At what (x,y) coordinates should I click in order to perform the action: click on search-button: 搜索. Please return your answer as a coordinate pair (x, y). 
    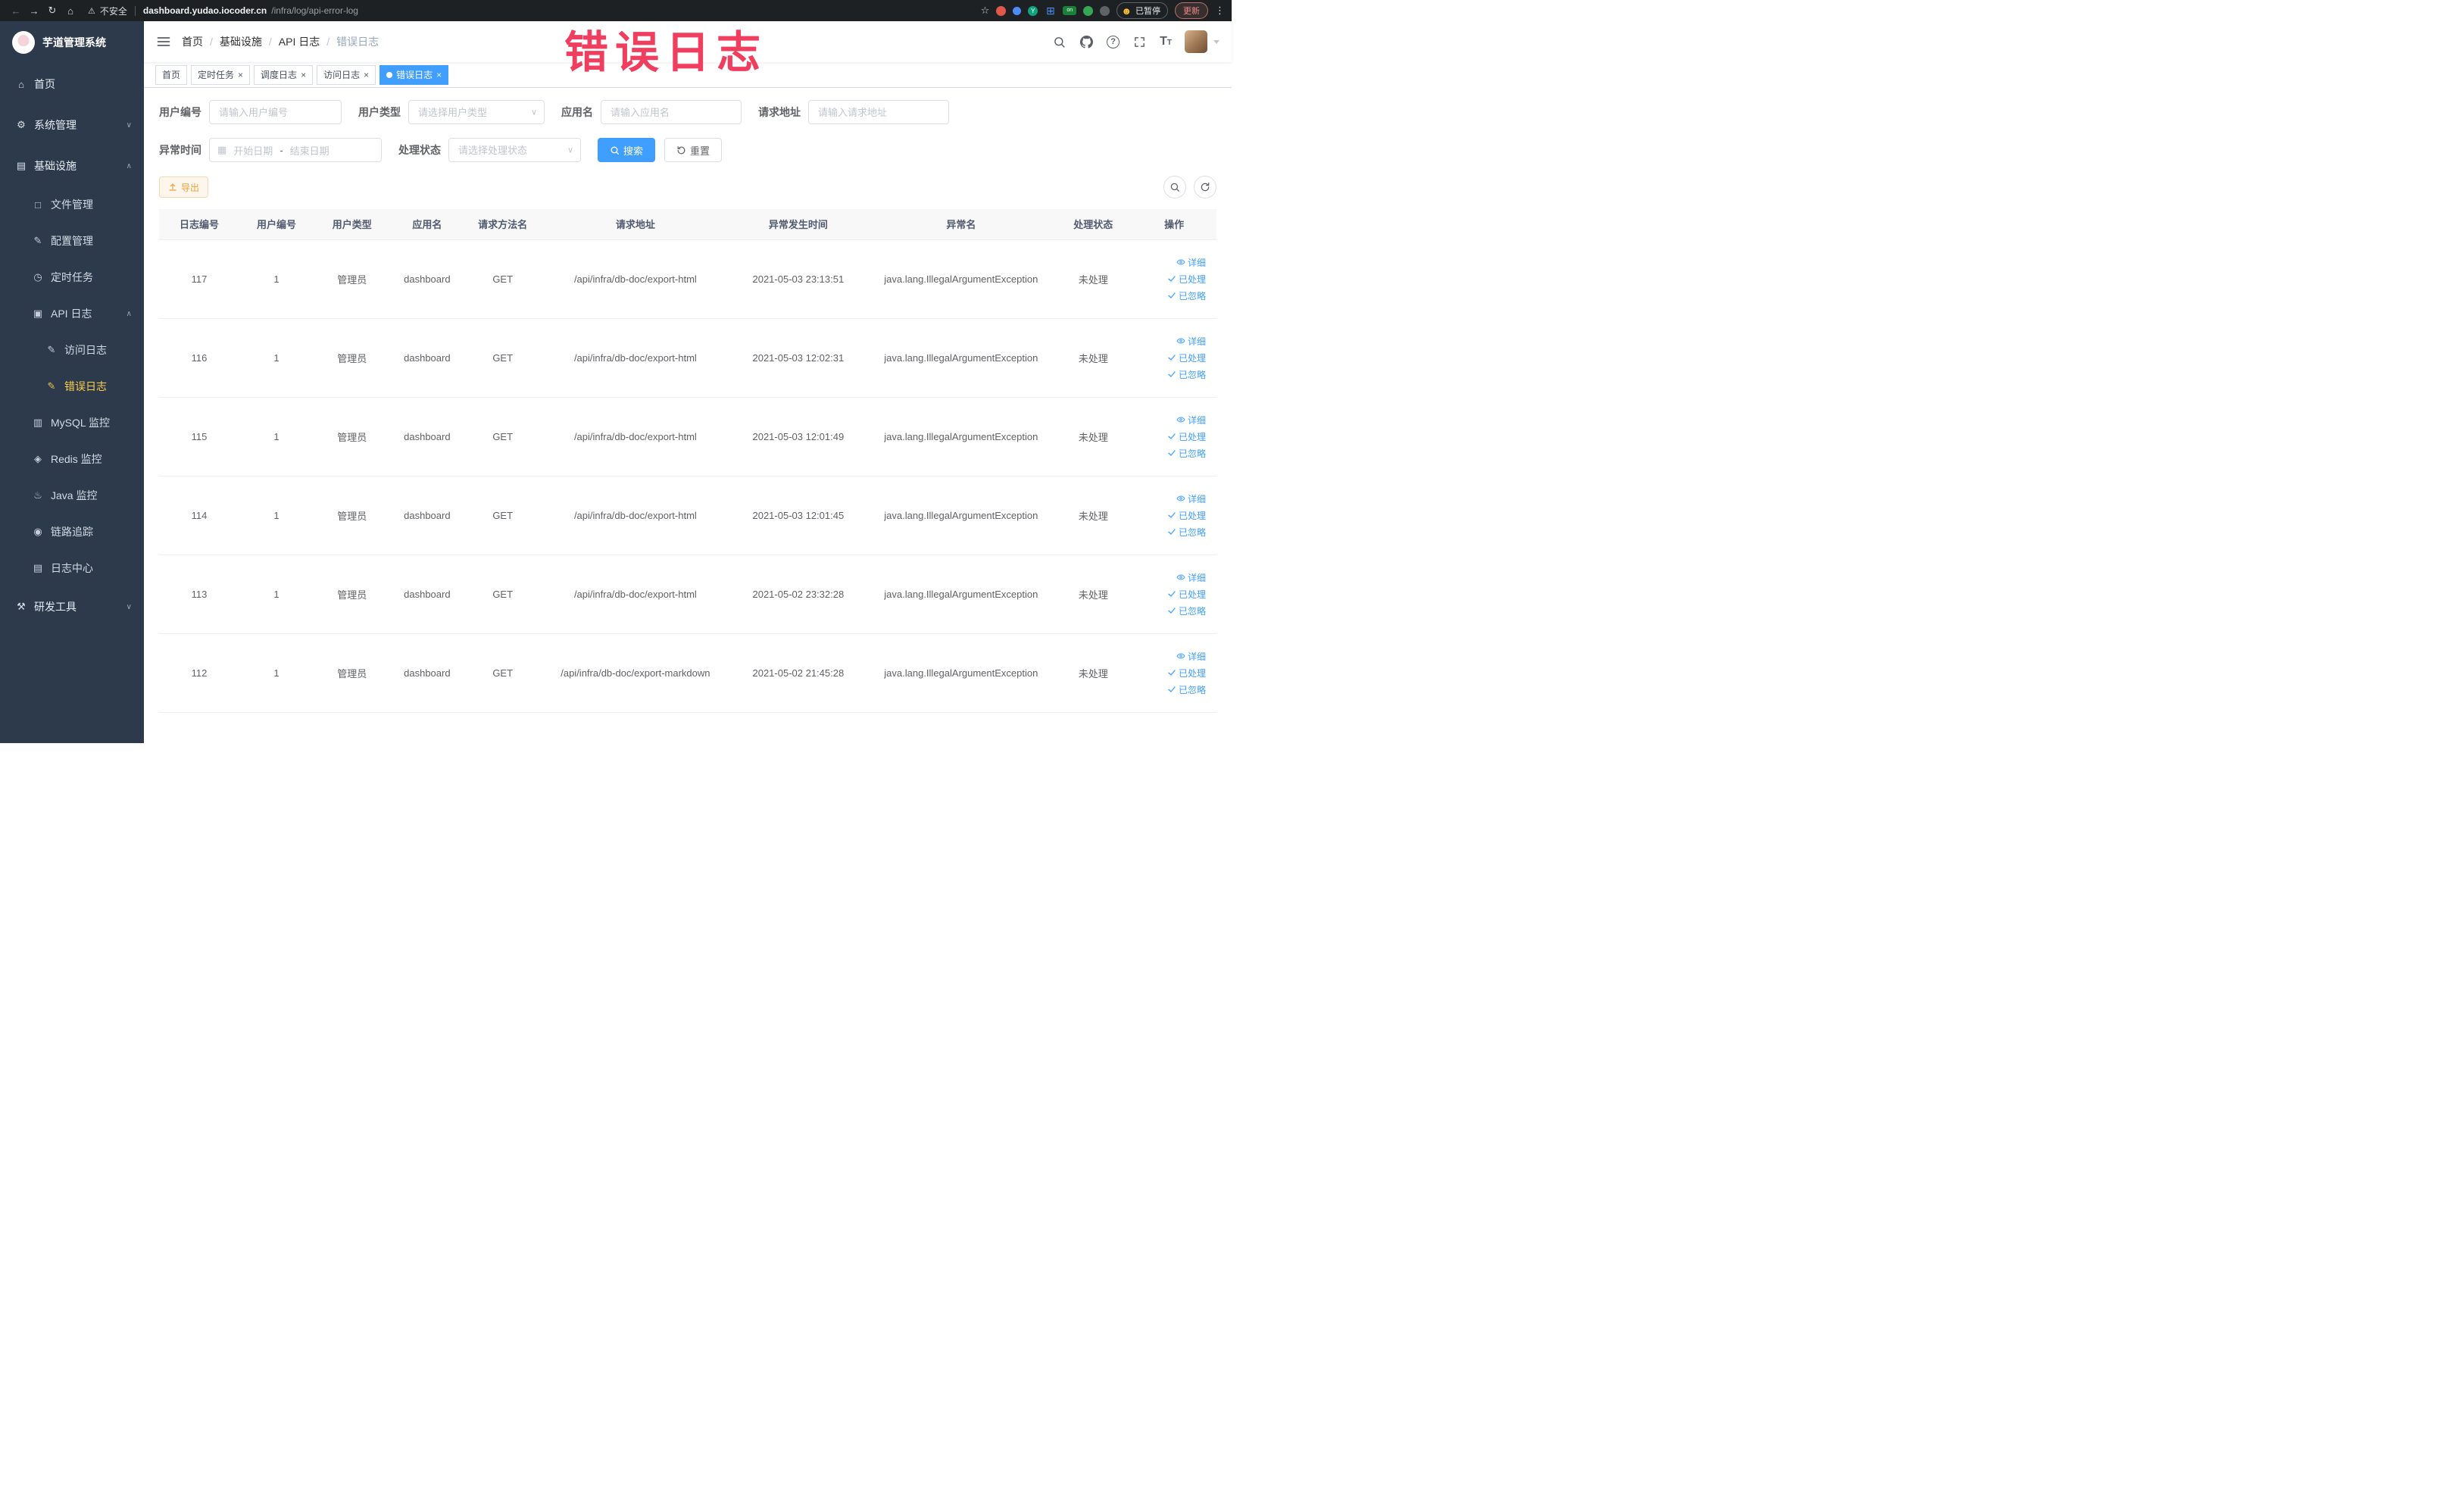
    Looking at the image, I should click on (627, 150).